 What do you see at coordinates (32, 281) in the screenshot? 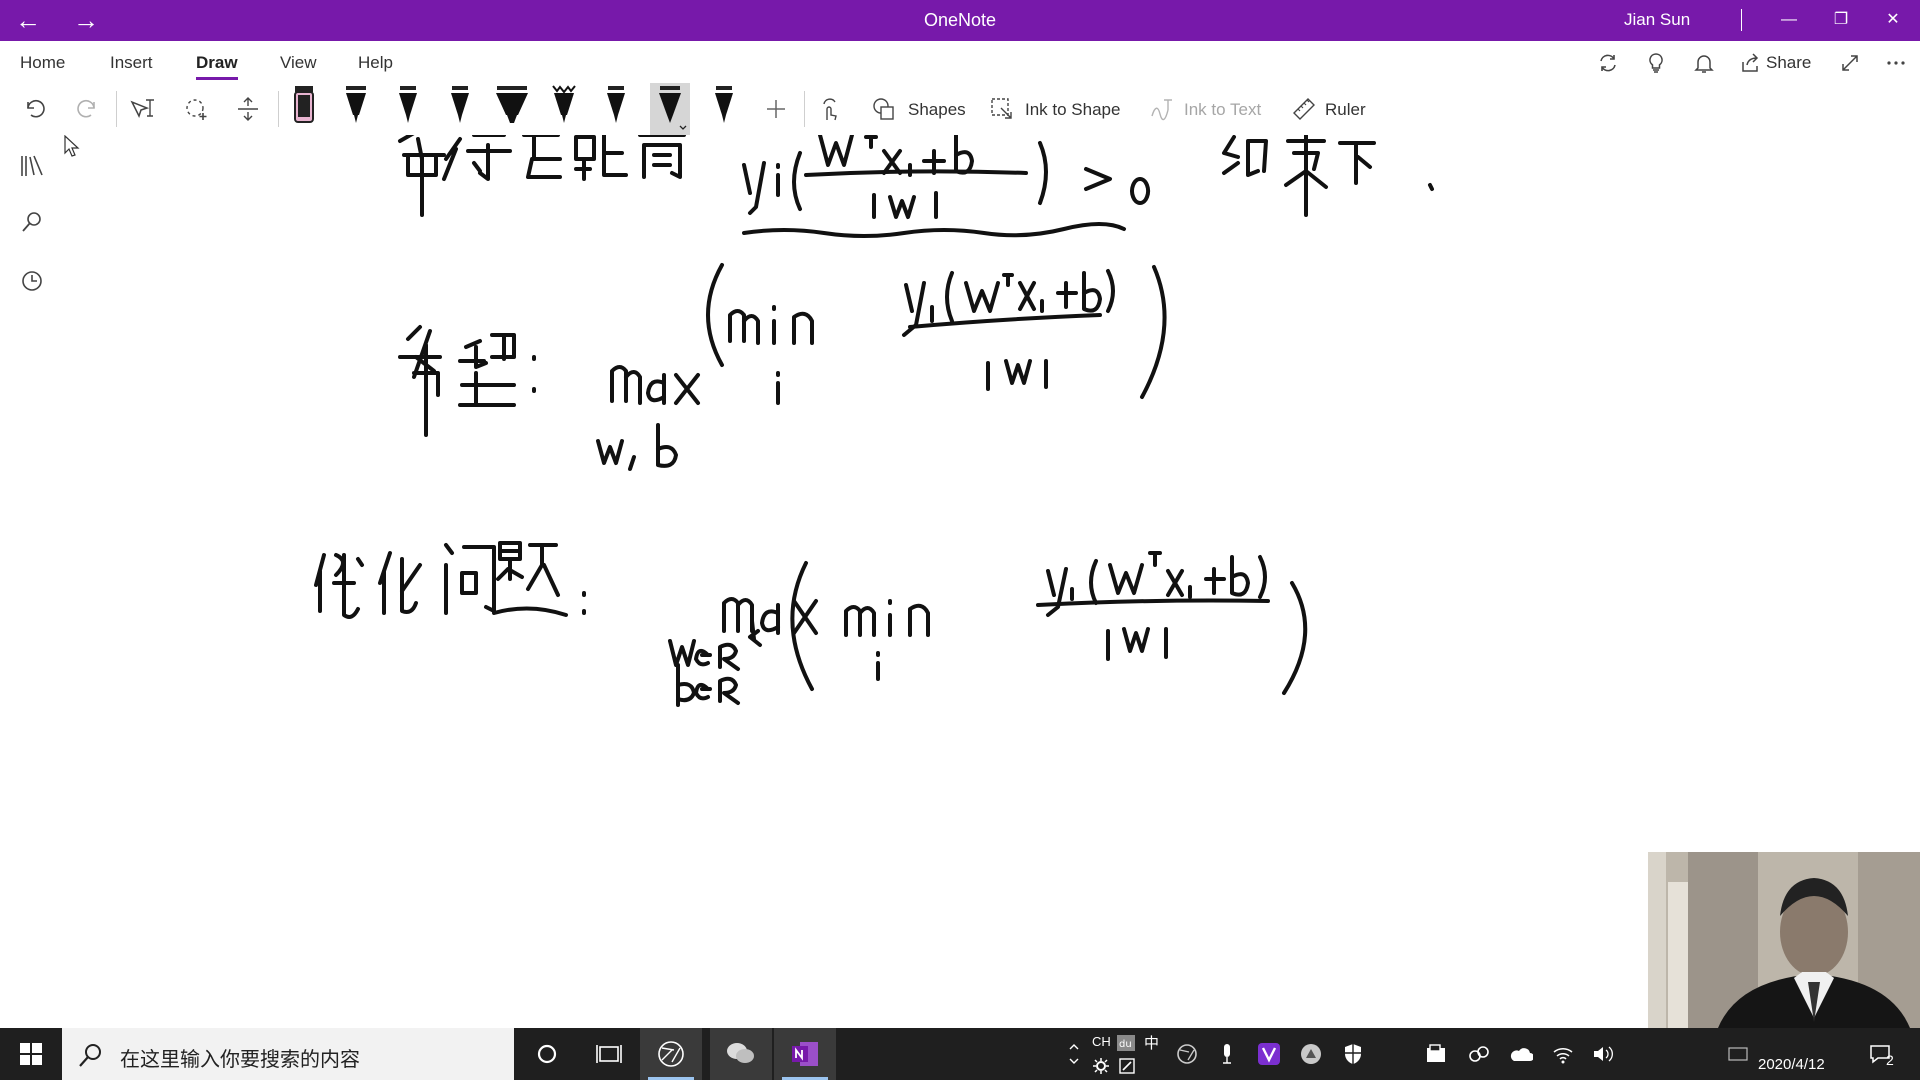
I see `recent-icon` at bounding box center [32, 281].